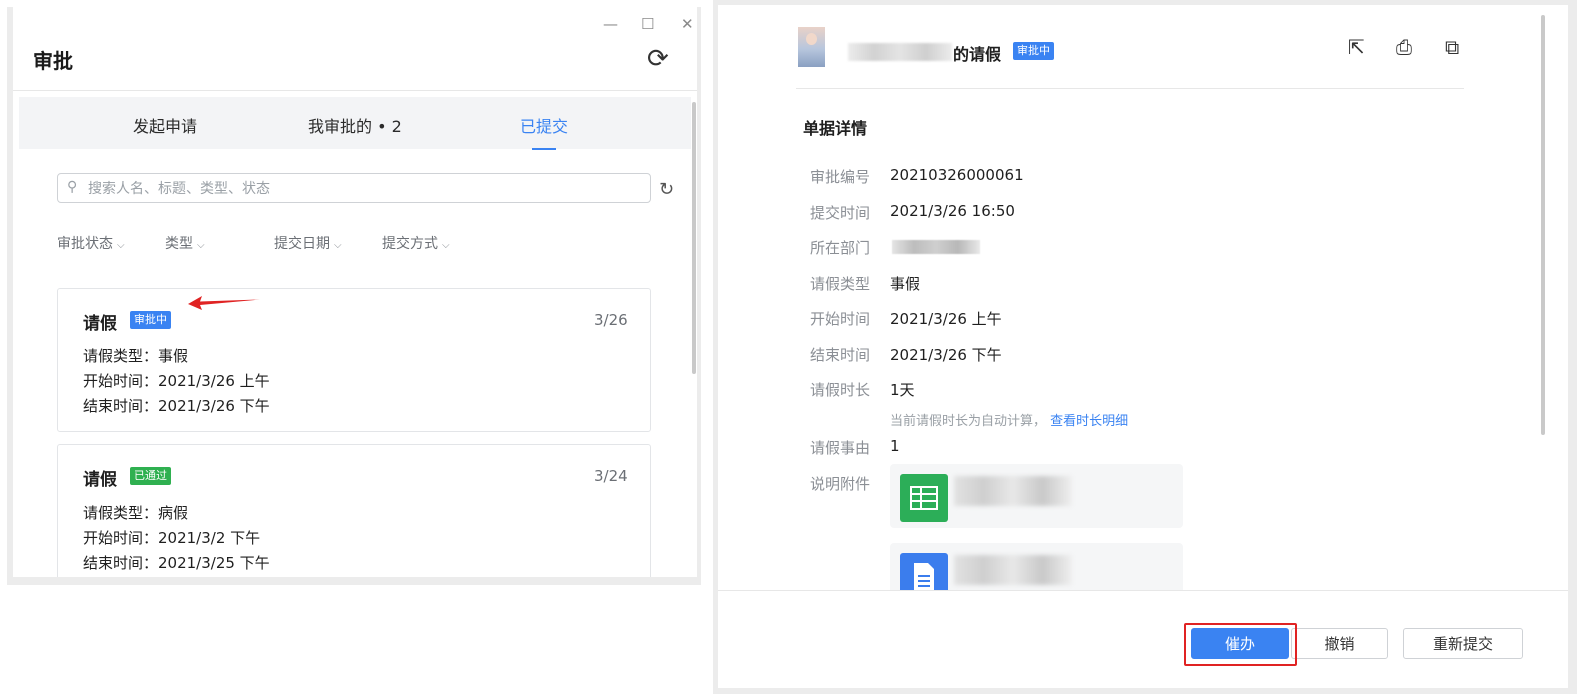  I want to click on field-label-start-time: 开始时间, so click(840, 319).